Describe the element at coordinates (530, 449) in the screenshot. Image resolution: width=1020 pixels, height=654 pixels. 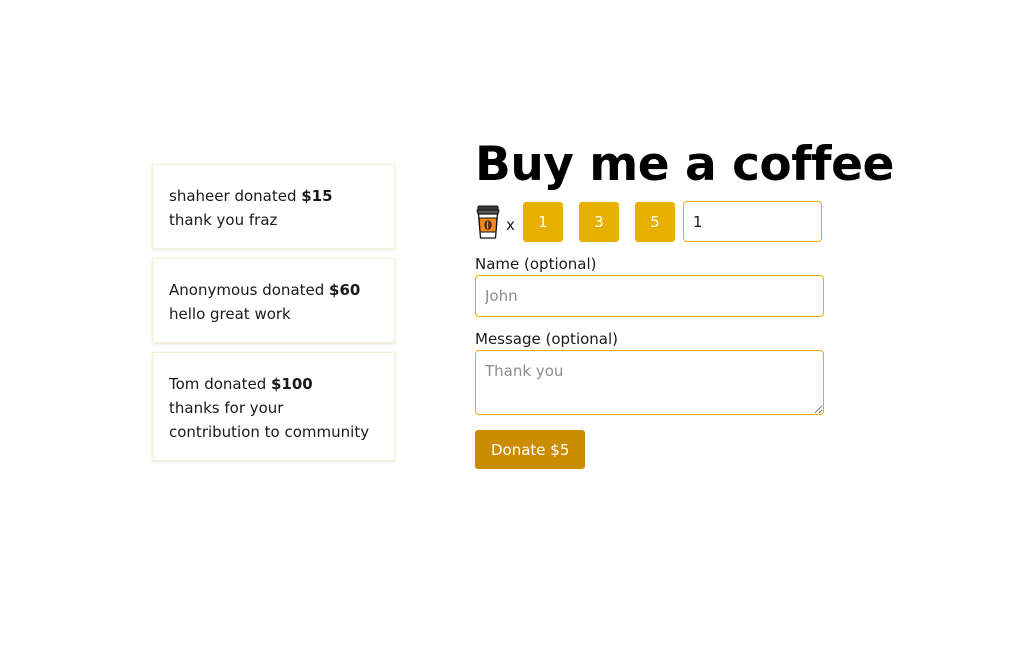
I see `donate-button: Donate $5` at that location.